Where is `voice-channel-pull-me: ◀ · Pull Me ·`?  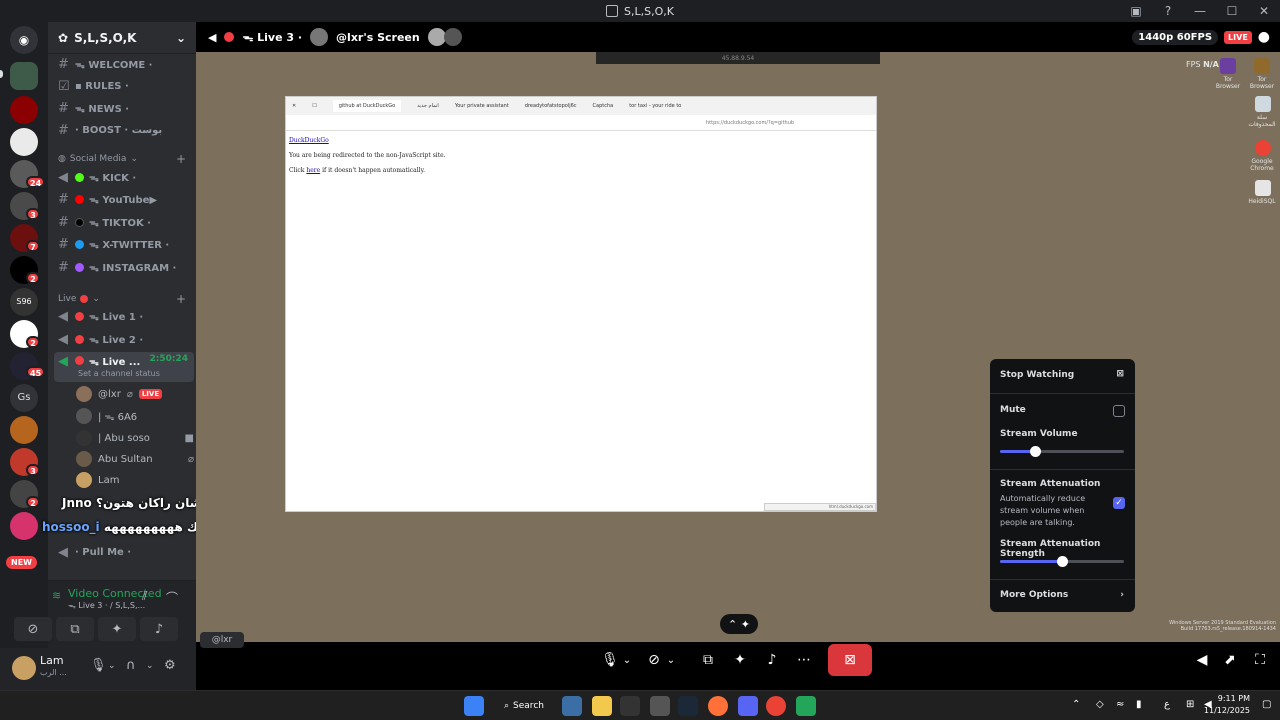
voice-channel-pull-me: ◀ · Pull Me · is located at coordinates (124, 552).